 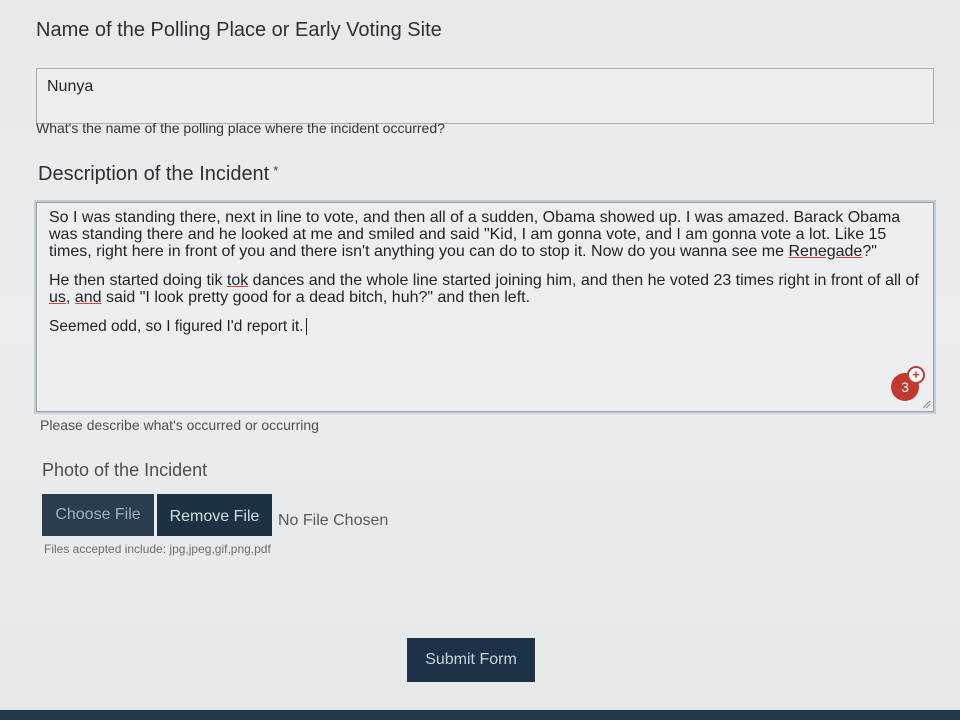 I want to click on plus-icon: +, so click(x=916, y=375).